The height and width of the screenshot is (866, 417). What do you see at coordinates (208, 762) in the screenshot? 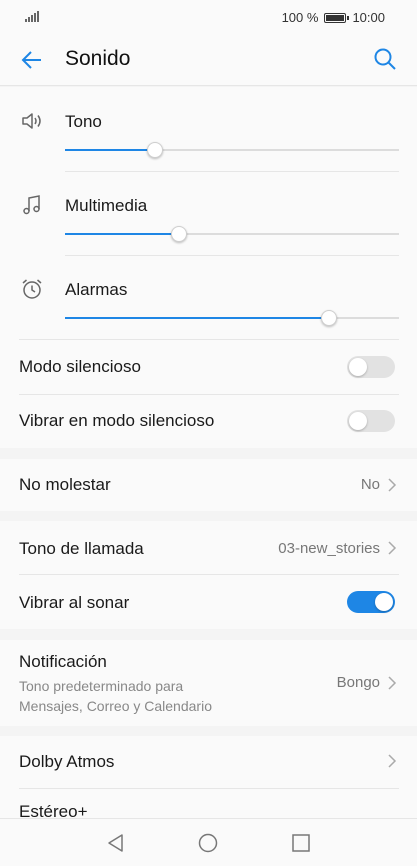
I see `dolby-row: Dolby Atmos` at bounding box center [208, 762].